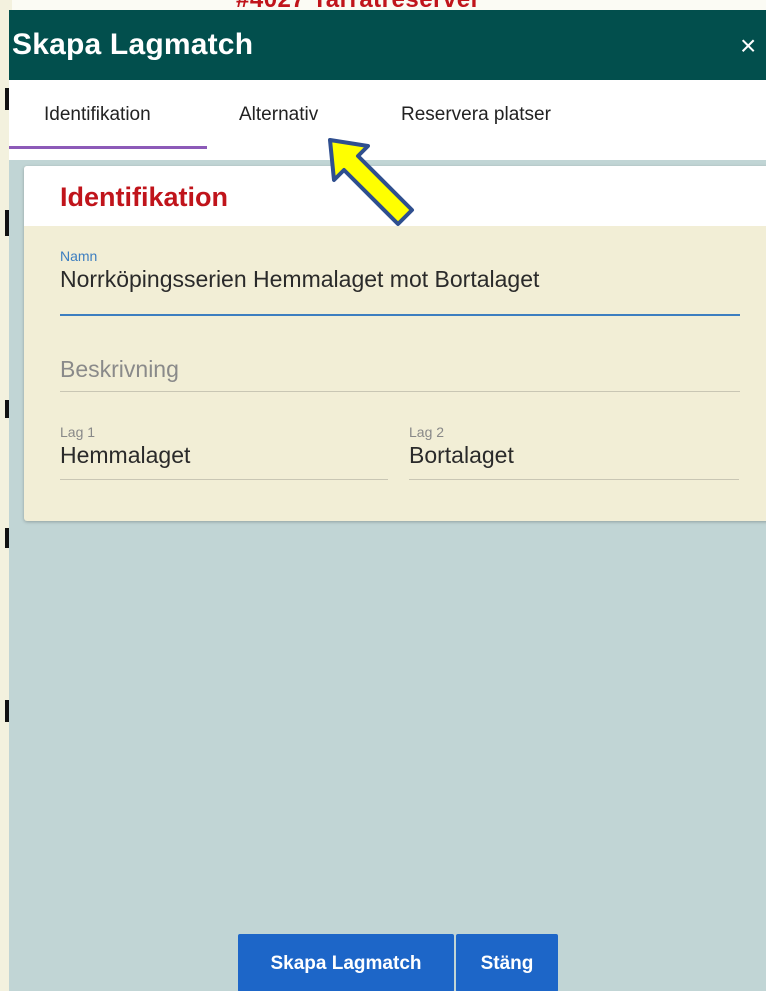 This screenshot has width=766, height=991. I want to click on tab-alternativ: Alternativ, so click(278, 115).